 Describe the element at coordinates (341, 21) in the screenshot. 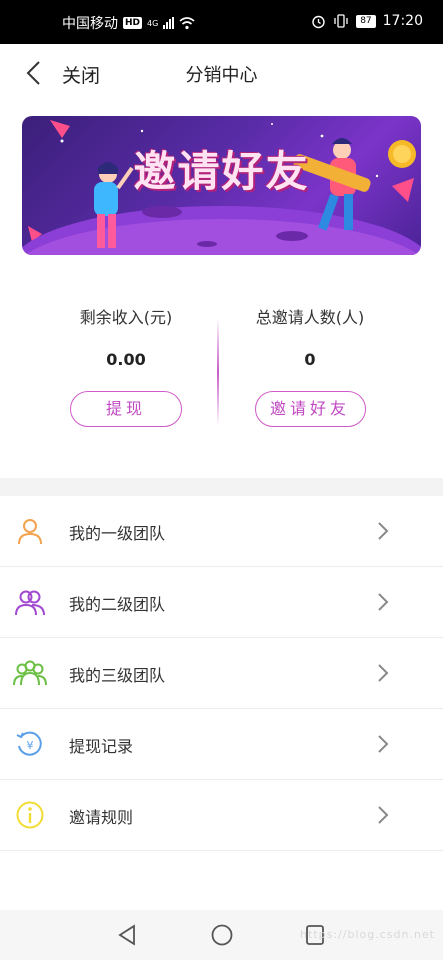

I see `vibrate-icon` at that location.